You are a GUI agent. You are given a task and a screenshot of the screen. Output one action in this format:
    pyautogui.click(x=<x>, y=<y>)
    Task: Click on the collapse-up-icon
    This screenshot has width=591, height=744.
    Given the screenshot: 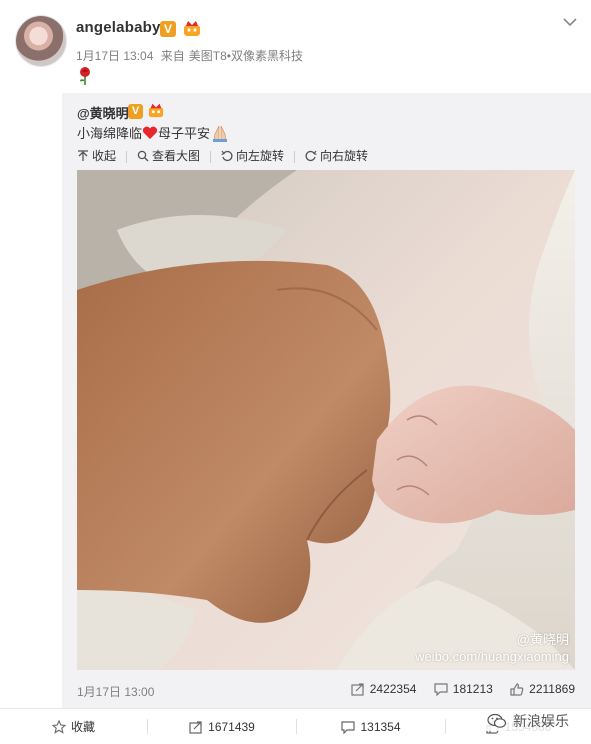 What is the action you would take?
    pyautogui.click(x=83, y=155)
    